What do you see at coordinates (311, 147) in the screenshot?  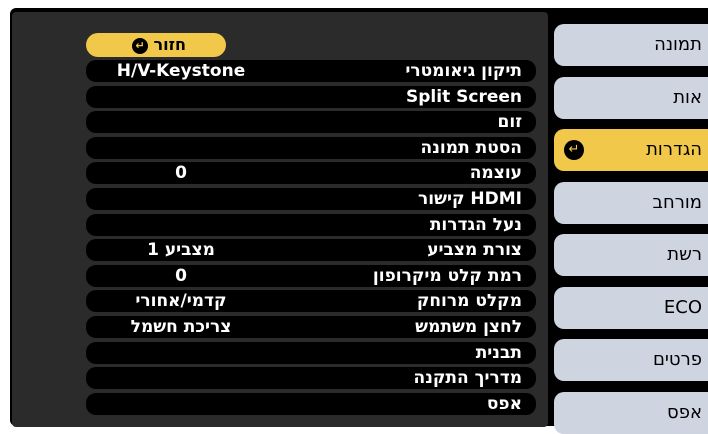 I see `menu-row: הסטת תמונה` at bounding box center [311, 147].